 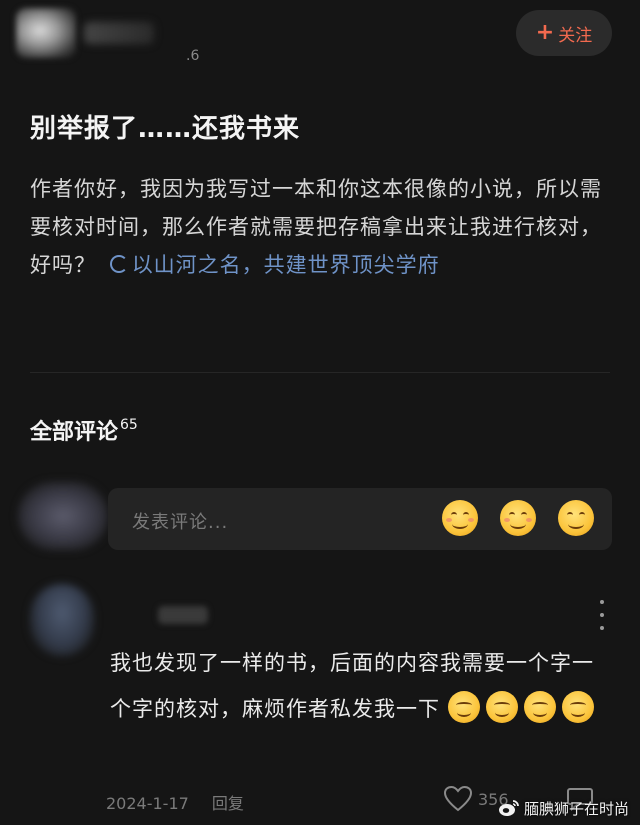 I want to click on divider, so click(x=320, y=372).